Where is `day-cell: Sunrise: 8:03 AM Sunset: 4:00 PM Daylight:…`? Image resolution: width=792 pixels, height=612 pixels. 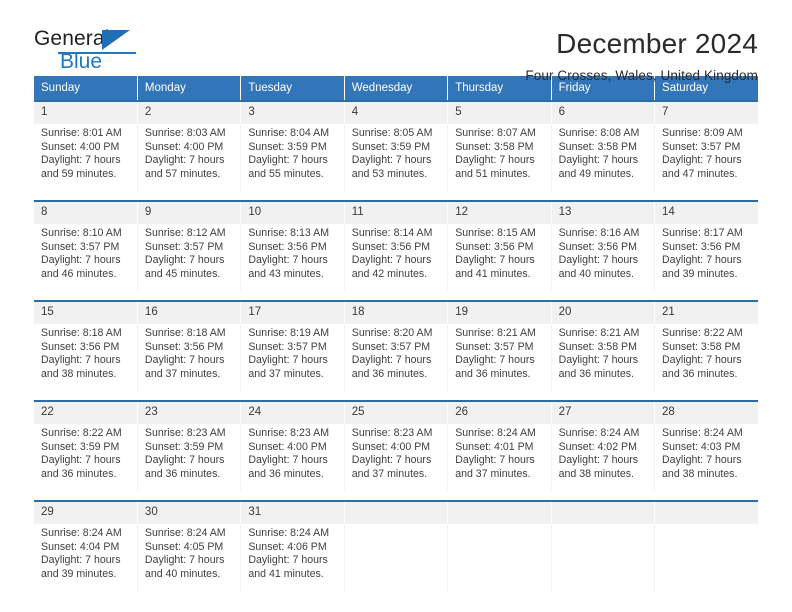 day-cell: Sunrise: 8:03 AM Sunset: 4:00 PM Daylight:… is located at coordinates (189, 157).